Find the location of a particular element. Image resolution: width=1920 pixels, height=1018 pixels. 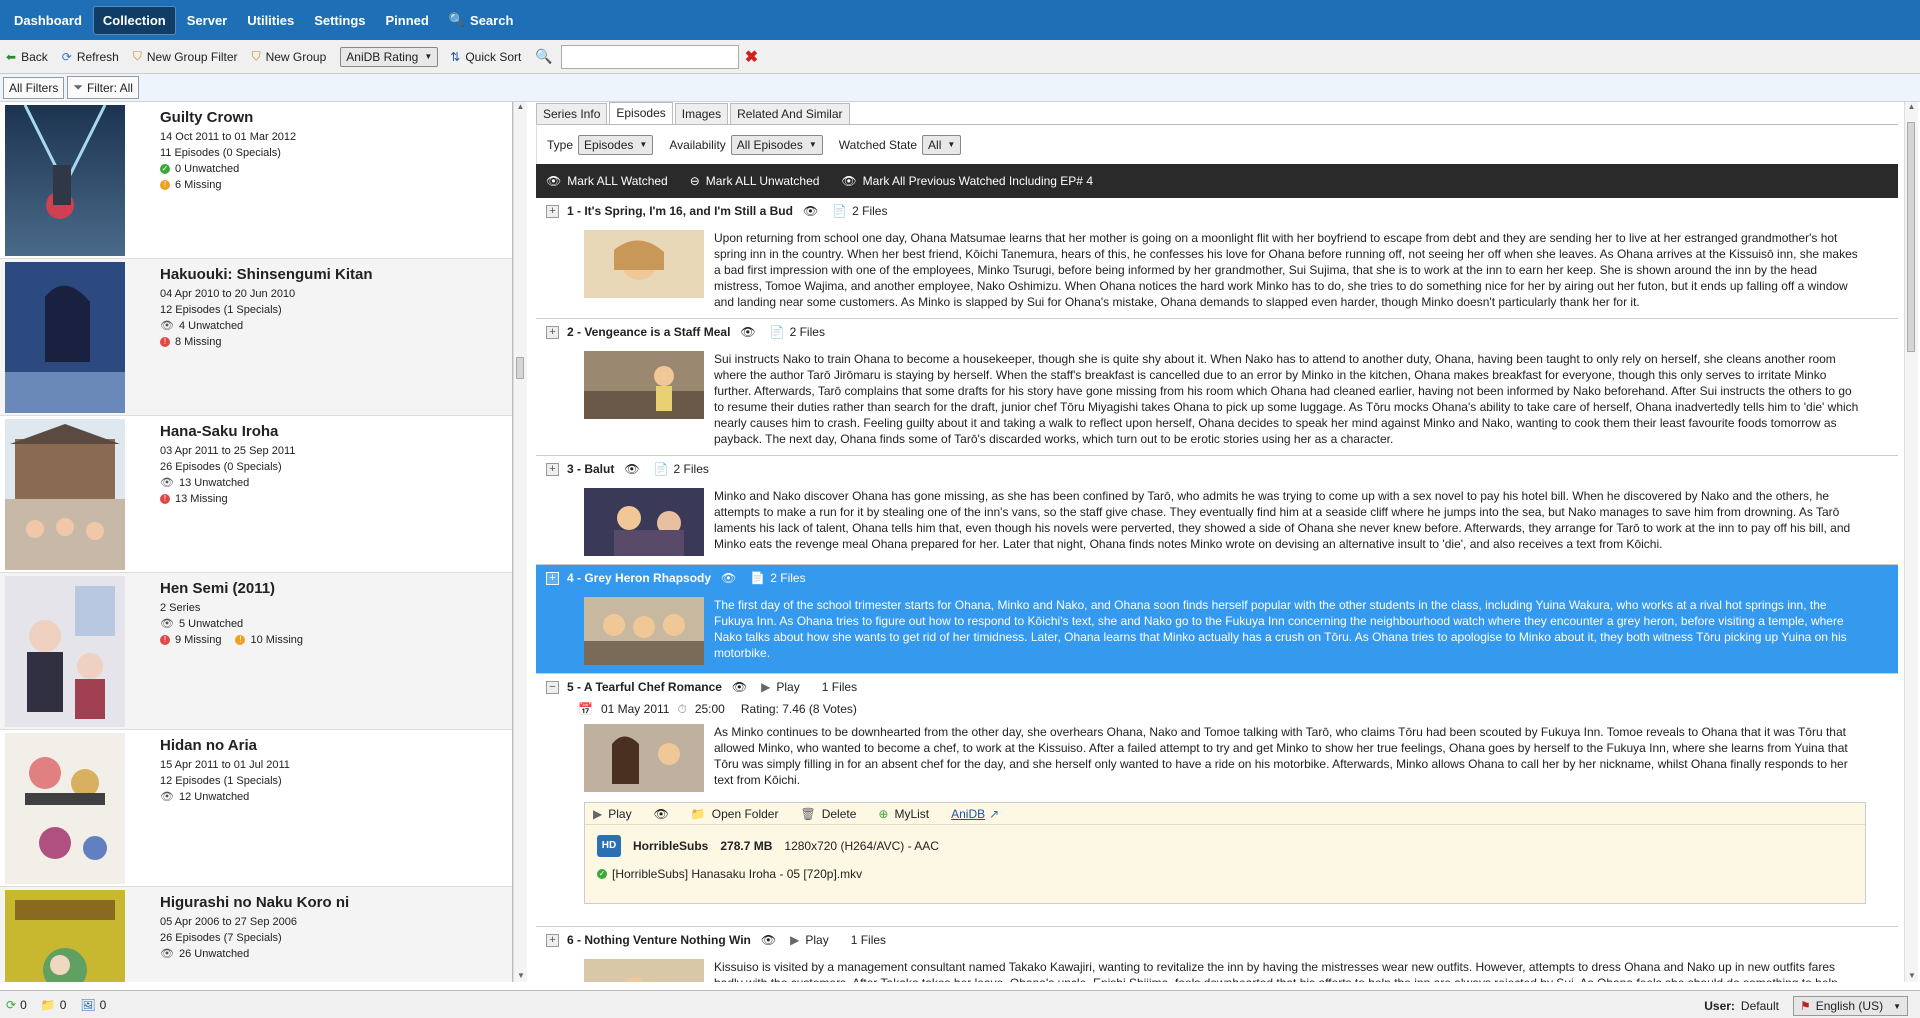

play-icon: ▶ is located at coordinates (766, 687).